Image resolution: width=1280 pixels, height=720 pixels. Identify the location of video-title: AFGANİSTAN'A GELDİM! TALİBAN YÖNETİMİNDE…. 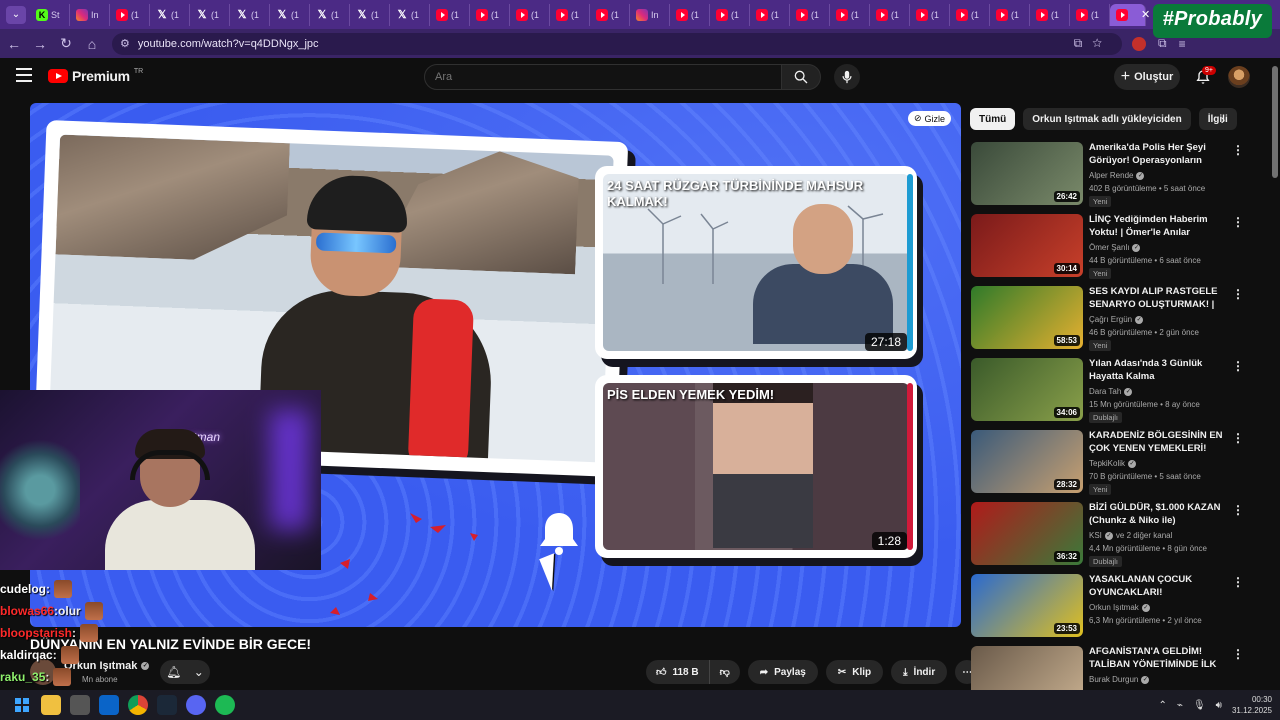
(1157, 659).